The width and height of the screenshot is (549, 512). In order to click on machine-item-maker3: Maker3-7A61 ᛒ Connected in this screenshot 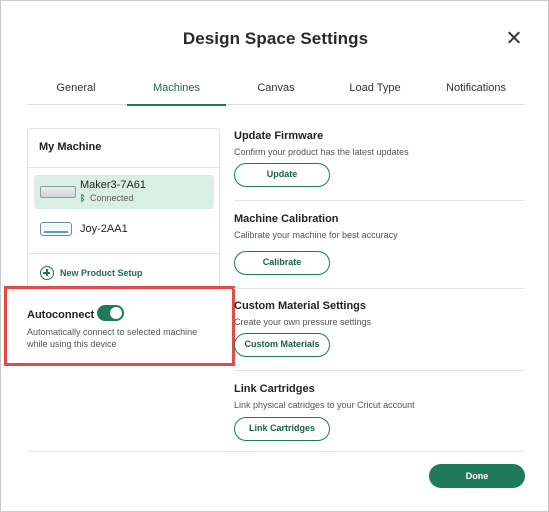, I will do `click(124, 192)`.